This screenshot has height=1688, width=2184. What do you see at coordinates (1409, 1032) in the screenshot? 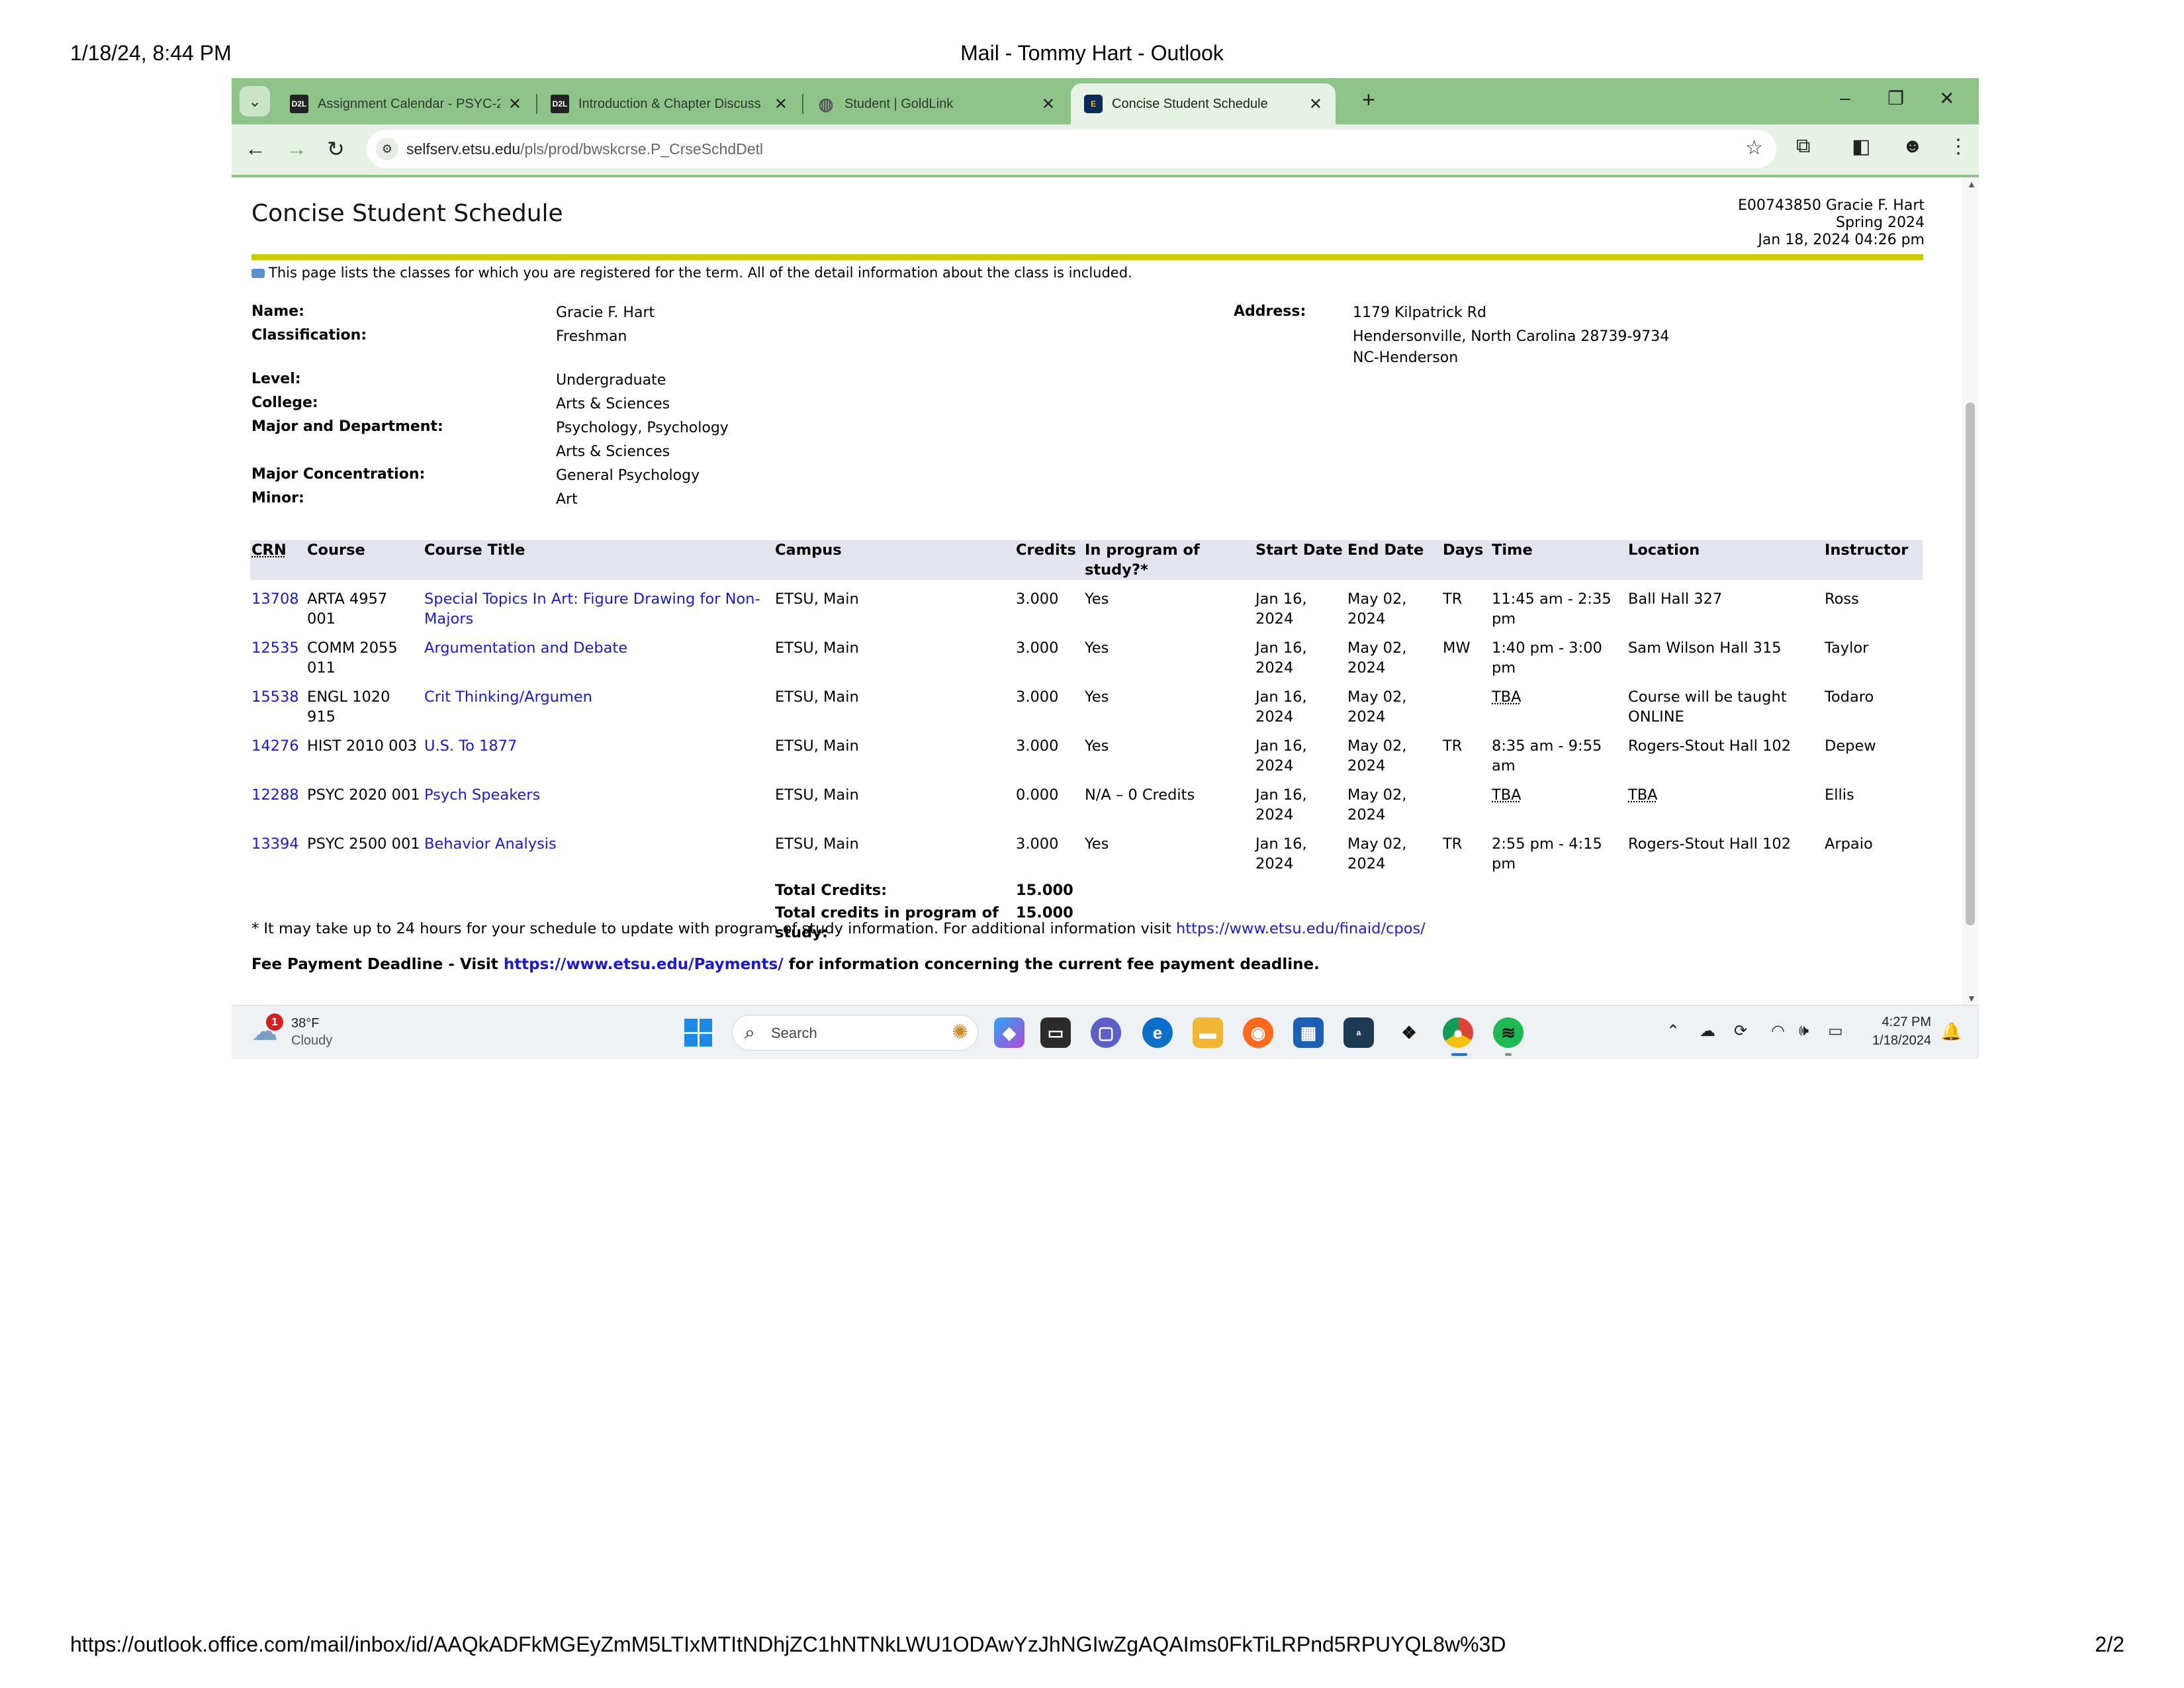
I see `dropbox-icon: ❖` at bounding box center [1409, 1032].